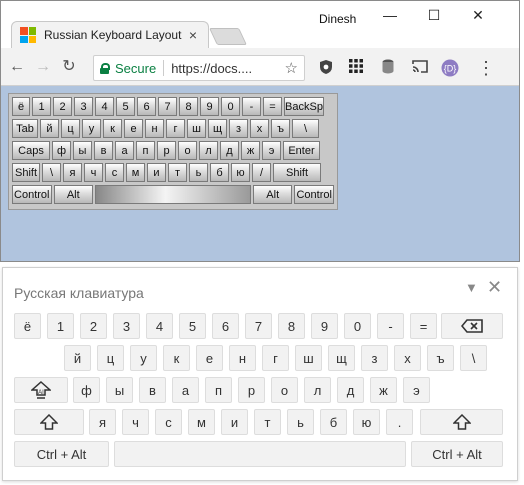  Describe the element at coordinates (143, 358) in the screenshot. I see `key-row2-2: у` at that location.